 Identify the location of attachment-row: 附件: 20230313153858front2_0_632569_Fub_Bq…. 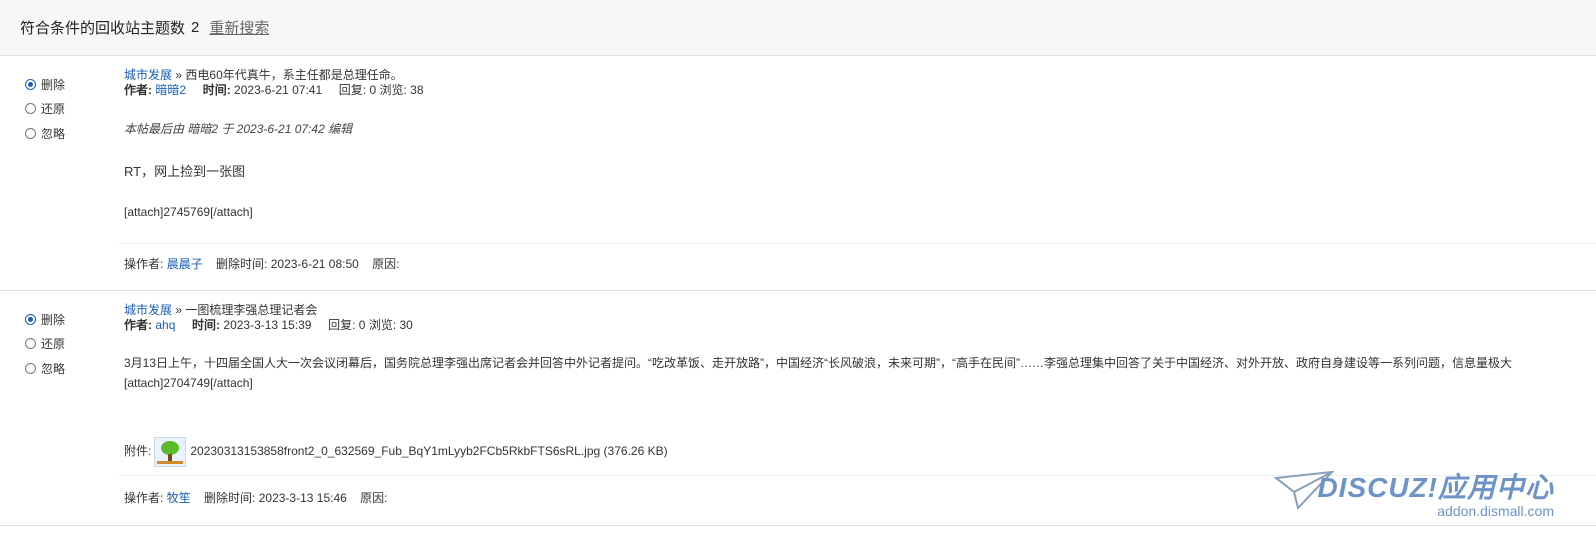
(396, 451).